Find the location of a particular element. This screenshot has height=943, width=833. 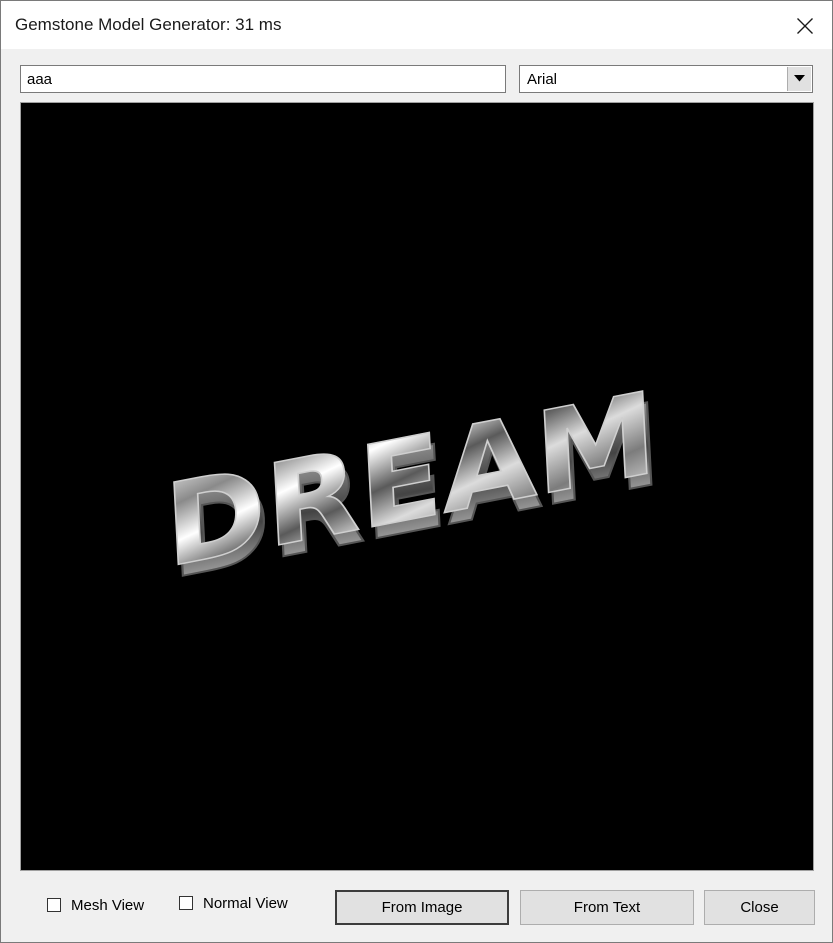

model-text-input is located at coordinates (263, 79).